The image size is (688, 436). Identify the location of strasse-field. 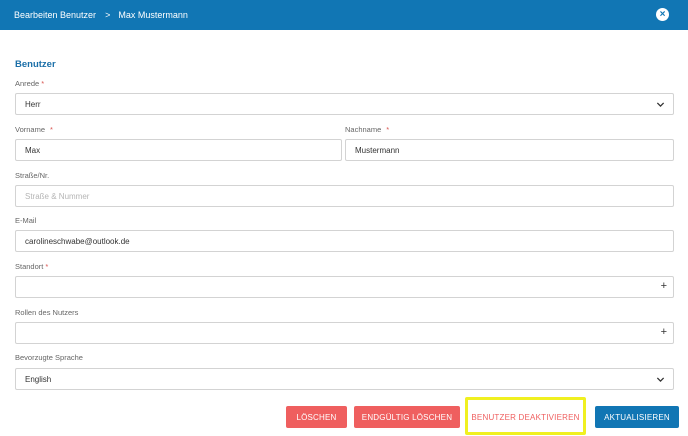
(344, 196).